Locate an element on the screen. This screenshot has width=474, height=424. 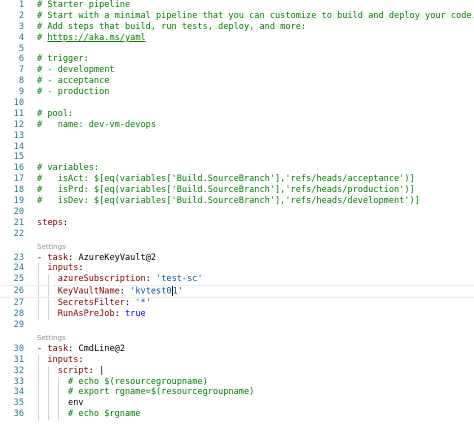
line-number: 11 is located at coordinates (18, 113).